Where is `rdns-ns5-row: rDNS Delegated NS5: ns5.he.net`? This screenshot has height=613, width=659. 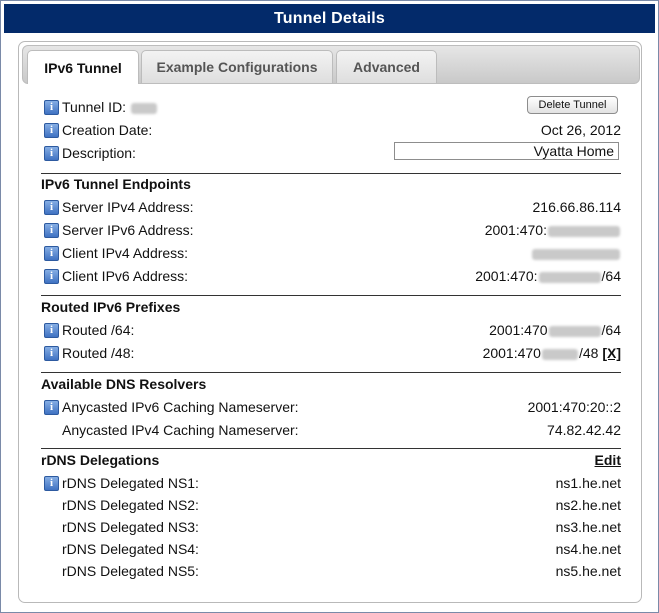 rdns-ns5-row: rDNS Delegated NS5: ns5.he.net is located at coordinates (331, 572).